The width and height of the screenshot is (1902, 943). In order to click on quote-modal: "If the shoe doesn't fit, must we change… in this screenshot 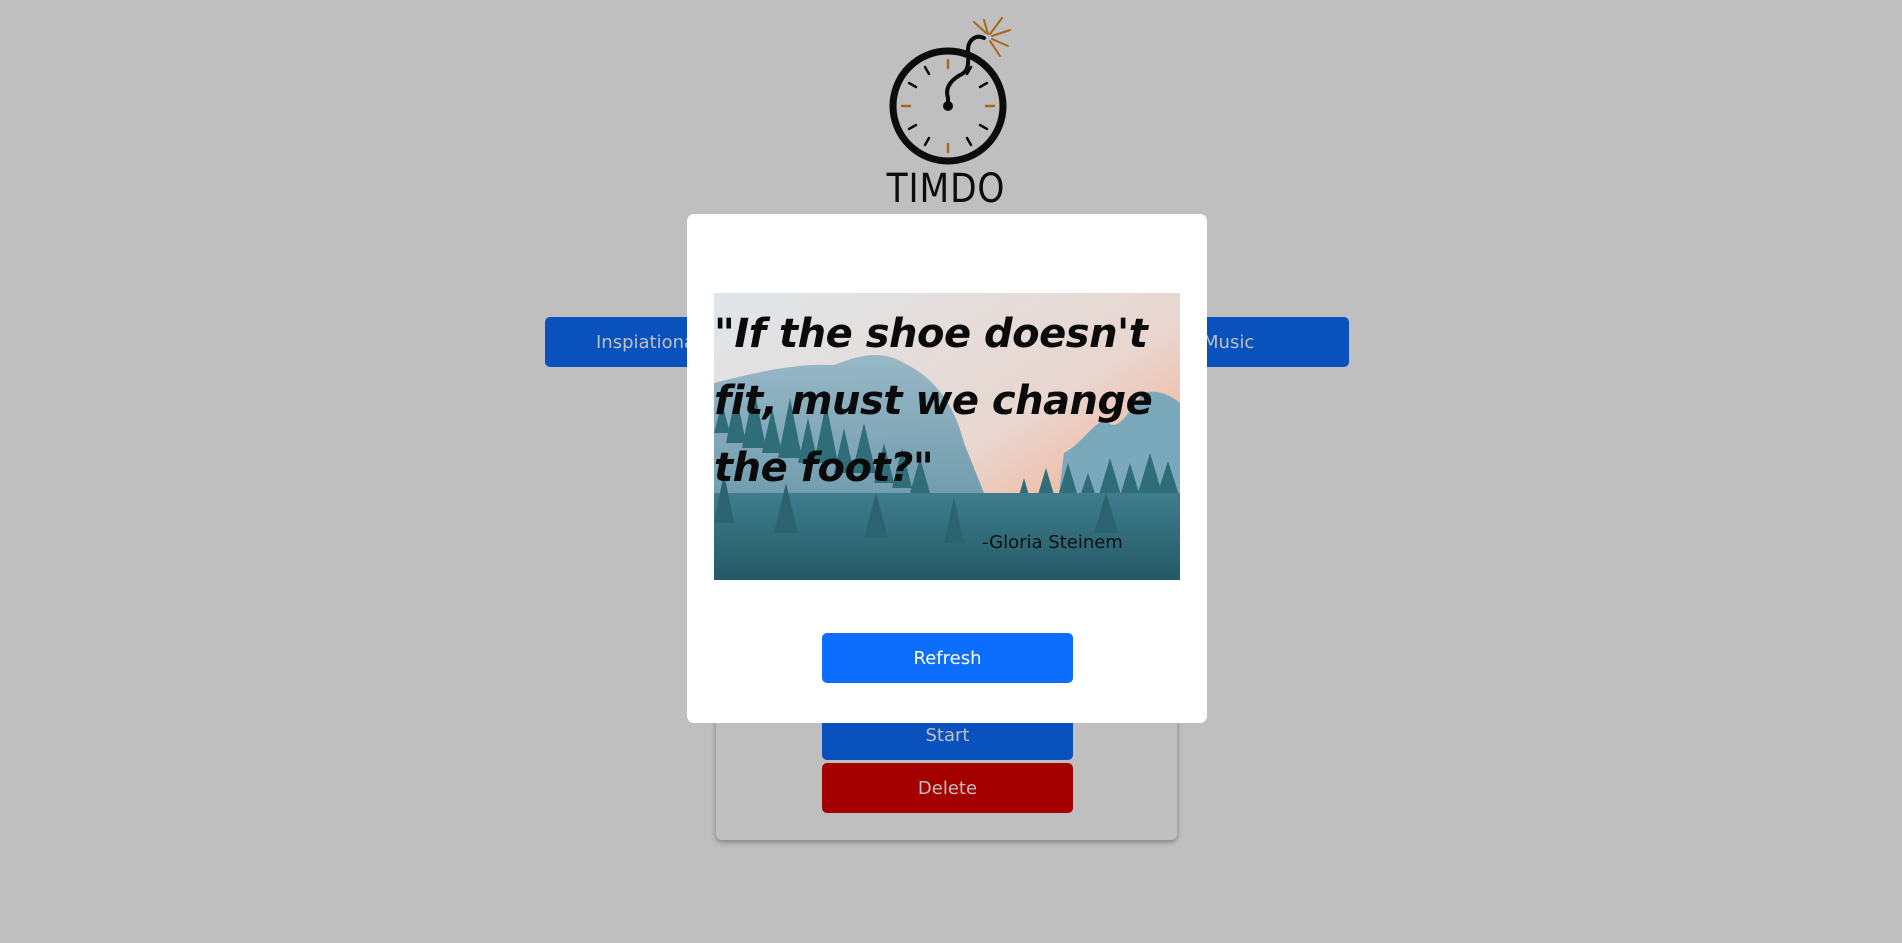, I will do `click(947, 468)`.